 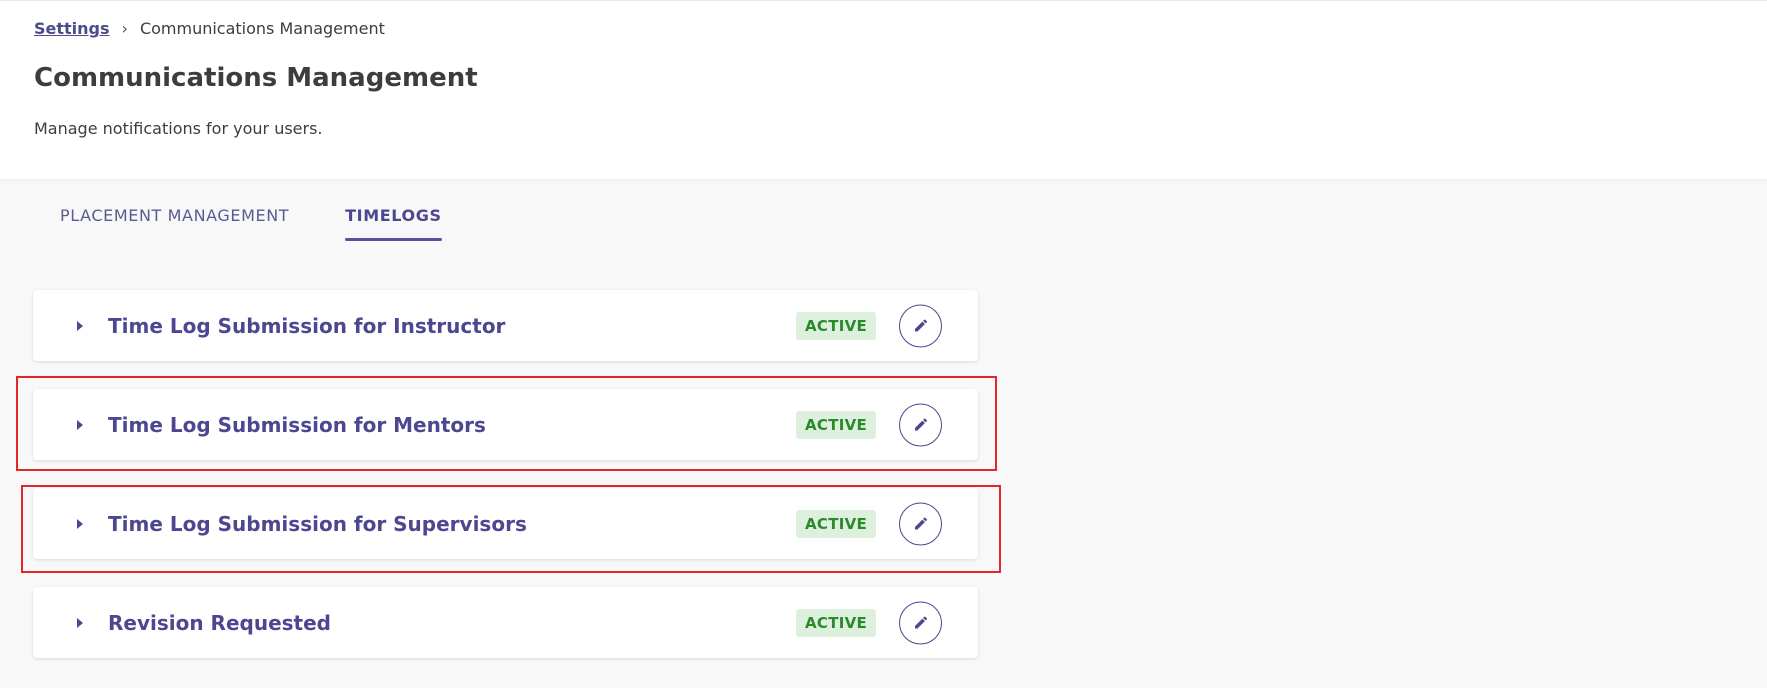 I want to click on tab-bar: PLACEMENT MANAGEMENT TIMELOGS, so click(x=279, y=220).